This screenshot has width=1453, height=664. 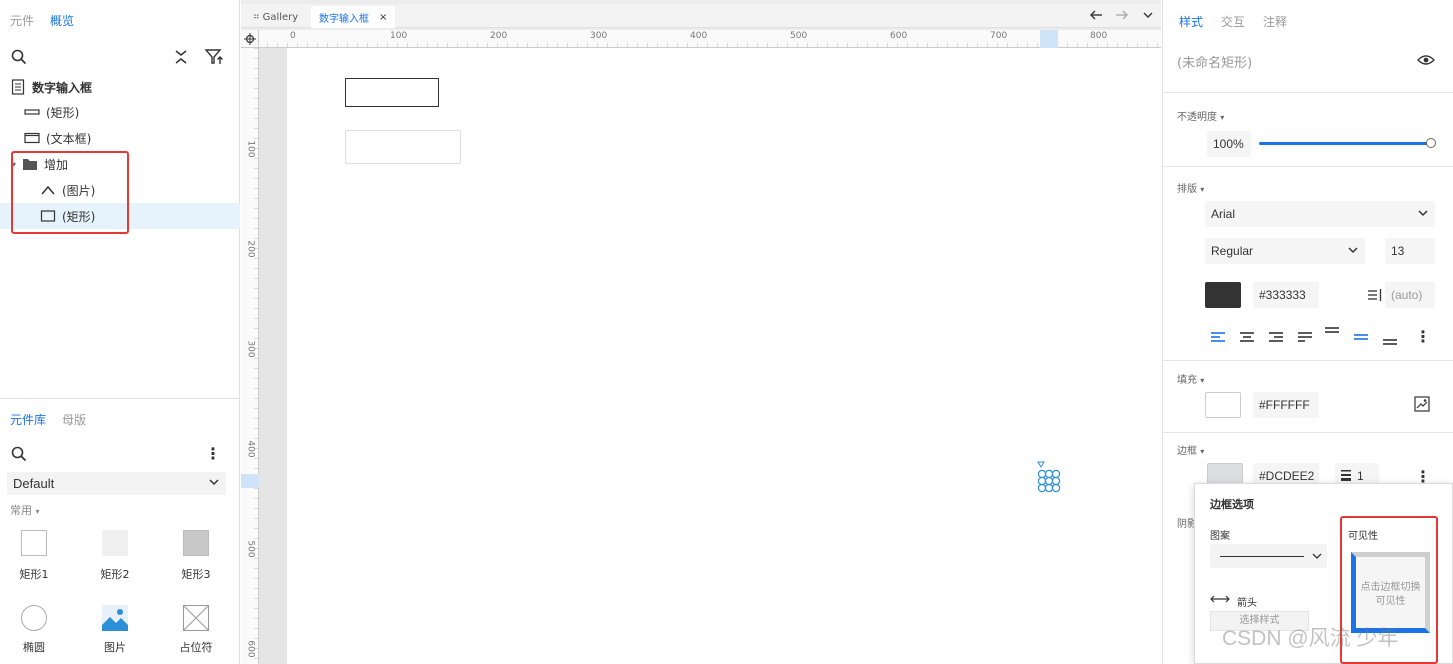 What do you see at coordinates (48, 419) in the screenshot?
I see `library-tabs: 元件库 母版` at bounding box center [48, 419].